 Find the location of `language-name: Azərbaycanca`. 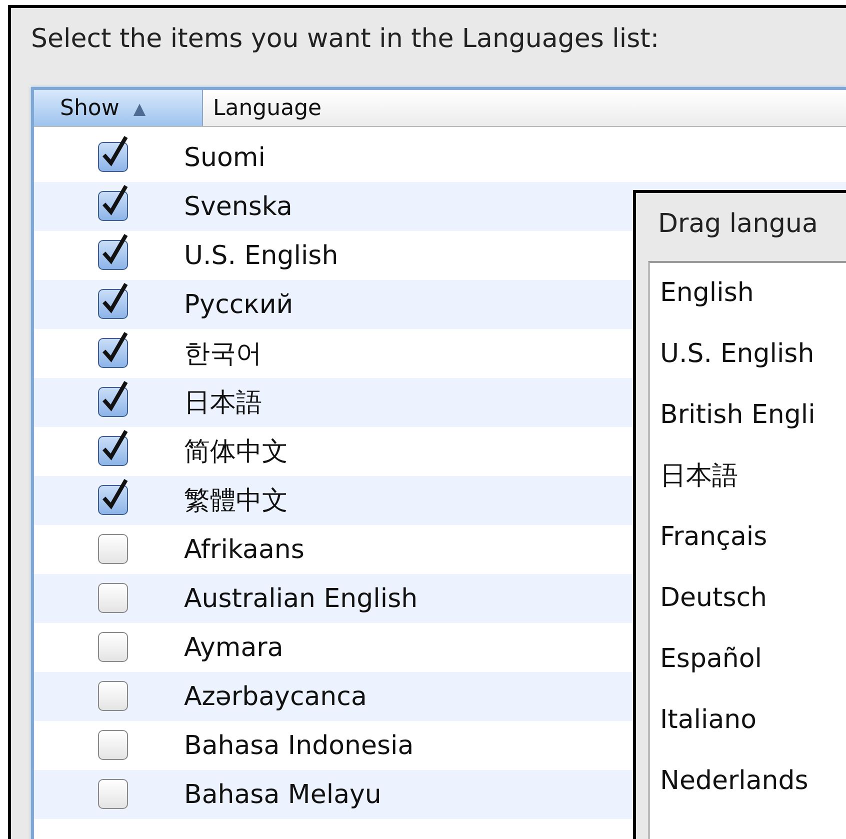

language-name: Azərbaycanca is located at coordinates (275, 697).